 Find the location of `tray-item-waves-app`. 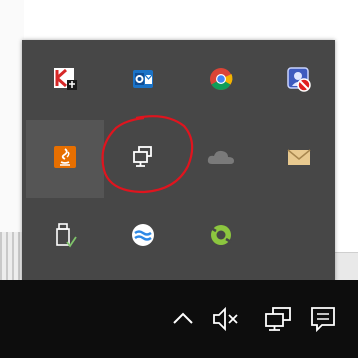

tray-item-waves-app is located at coordinates (143, 237).